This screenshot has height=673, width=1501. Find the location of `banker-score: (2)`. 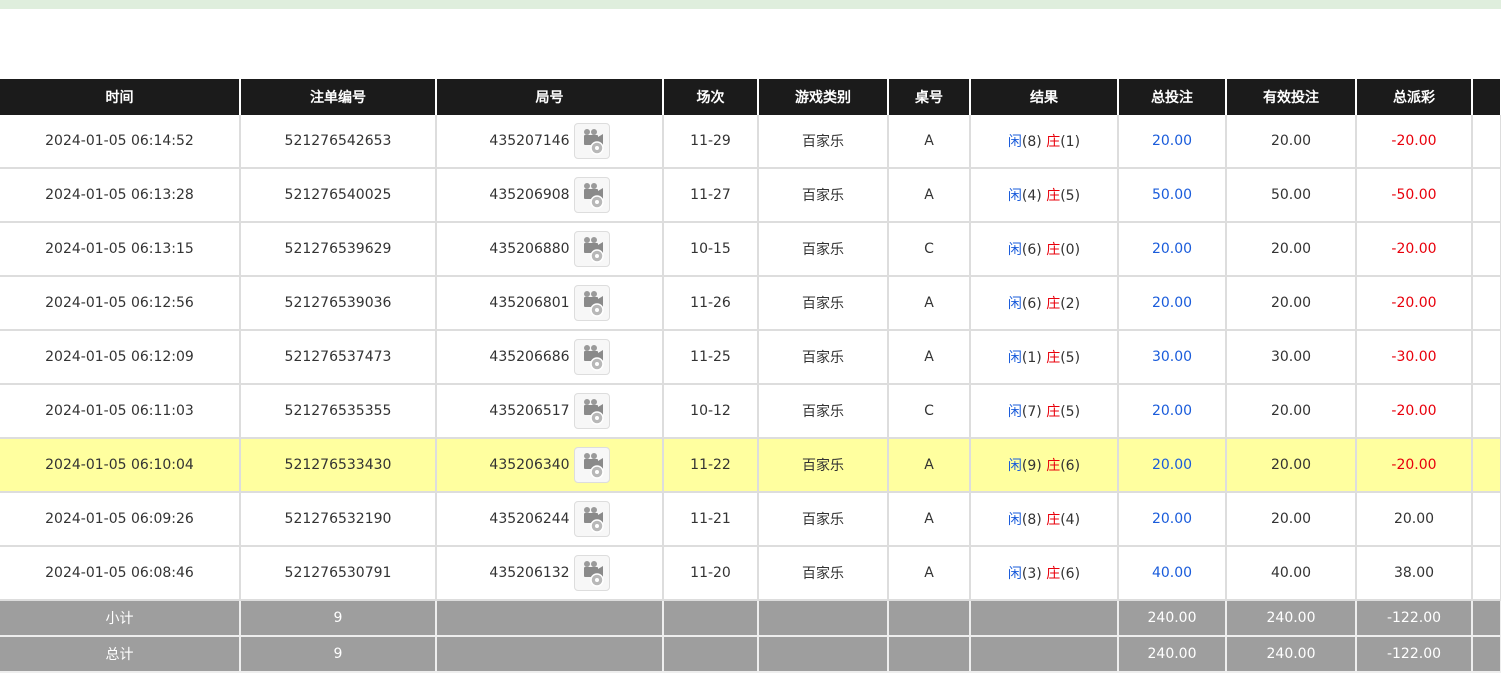

banker-score: (2) is located at coordinates (1070, 304).